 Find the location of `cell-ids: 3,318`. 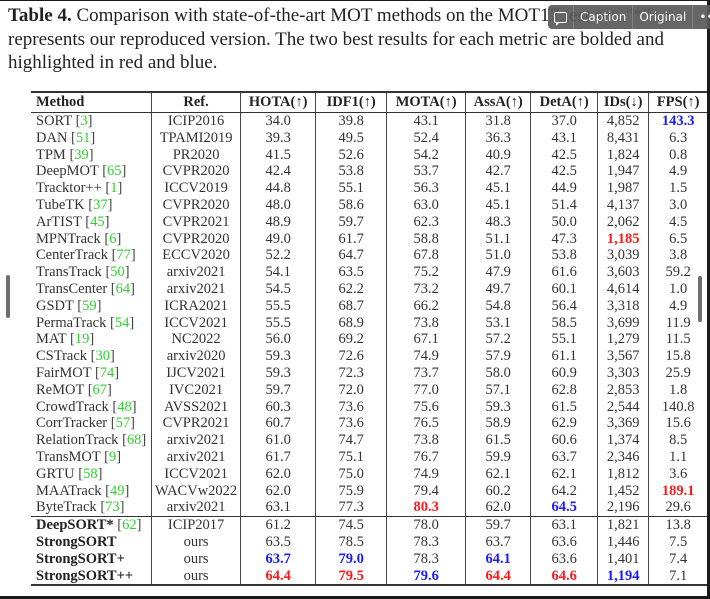

cell-ids: 3,318 is located at coordinates (623, 306).